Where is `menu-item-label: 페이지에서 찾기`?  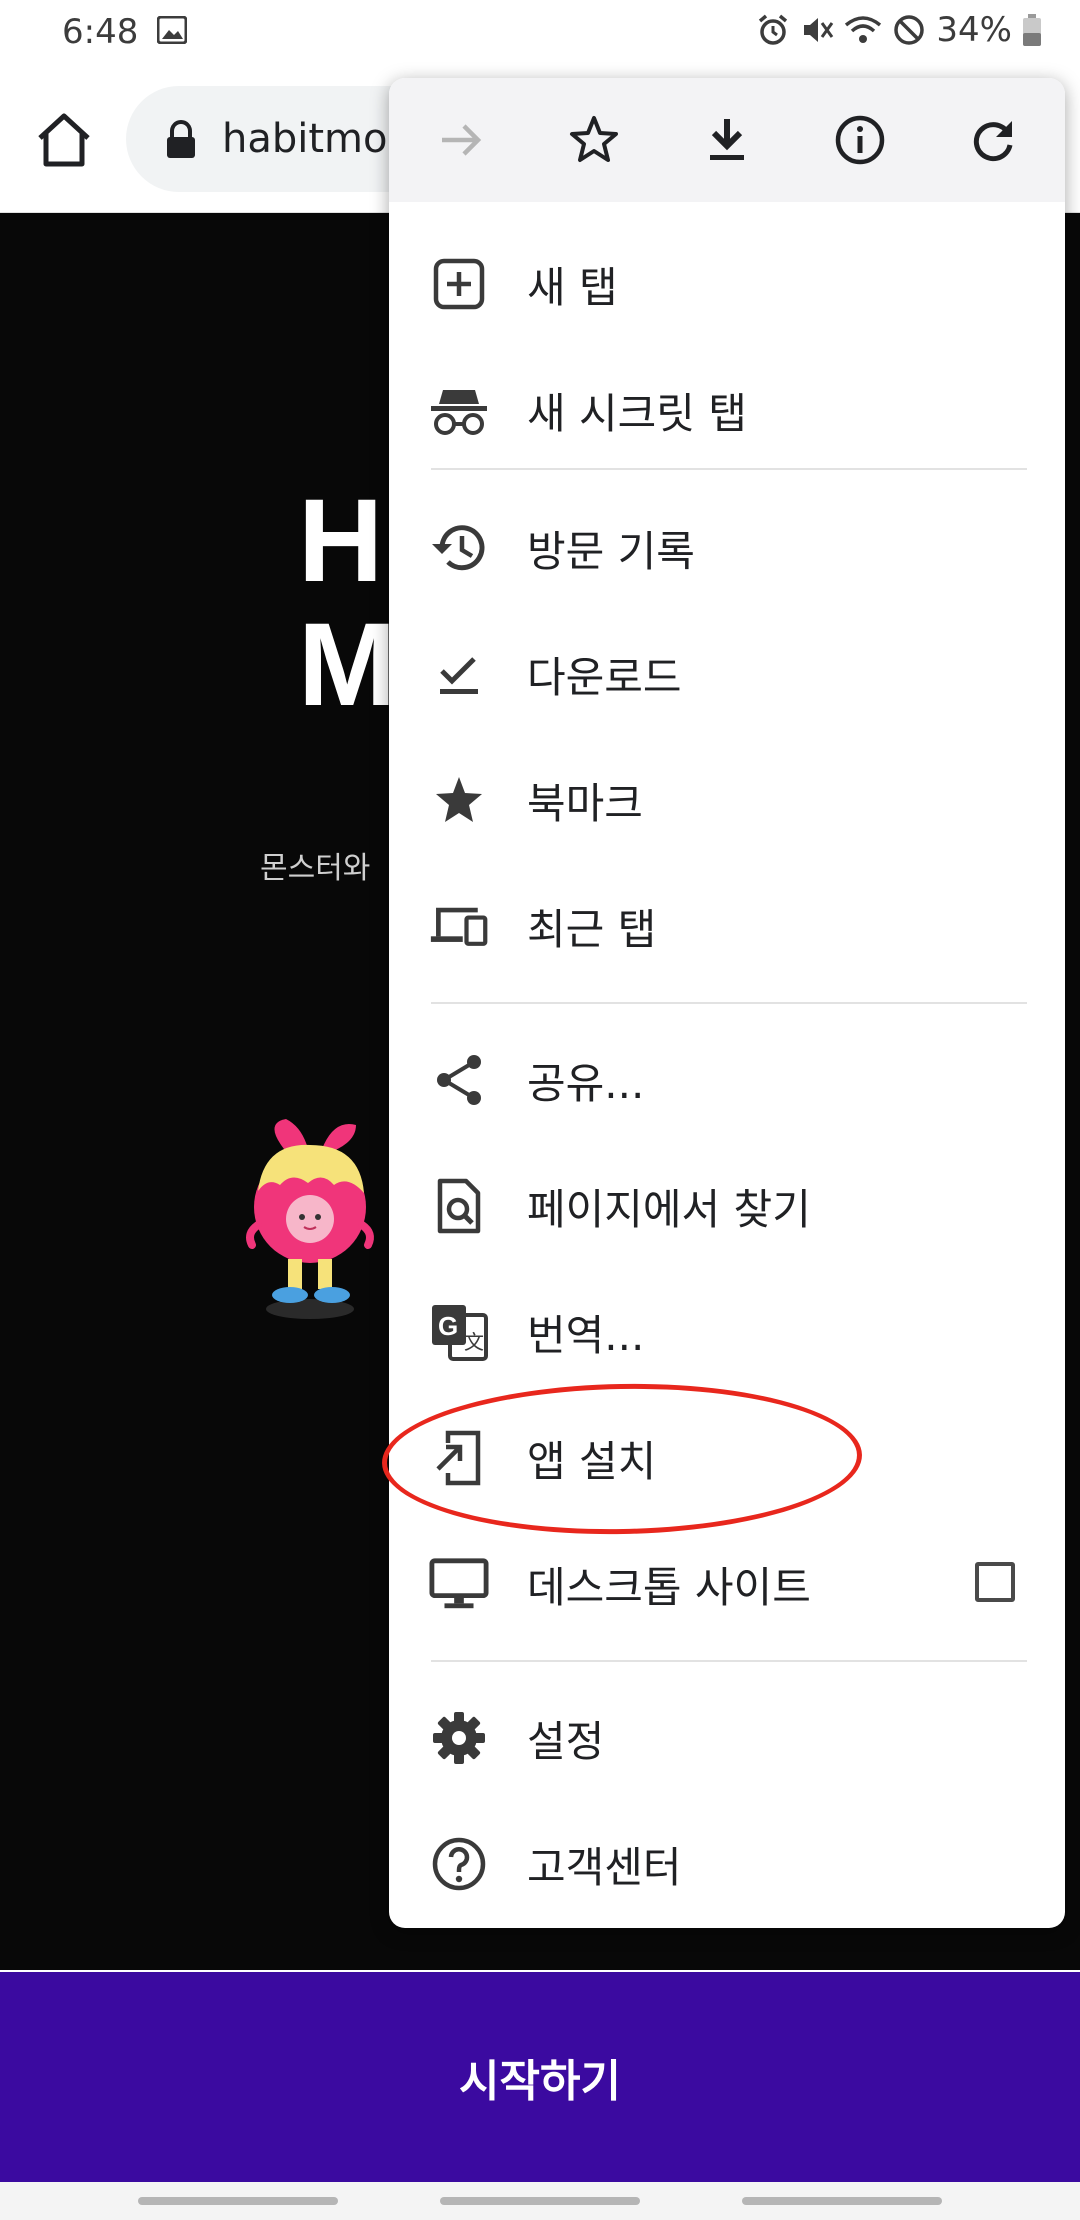
menu-item-label: 페이지에서 찾기 is located at coordinates (669, 1209).